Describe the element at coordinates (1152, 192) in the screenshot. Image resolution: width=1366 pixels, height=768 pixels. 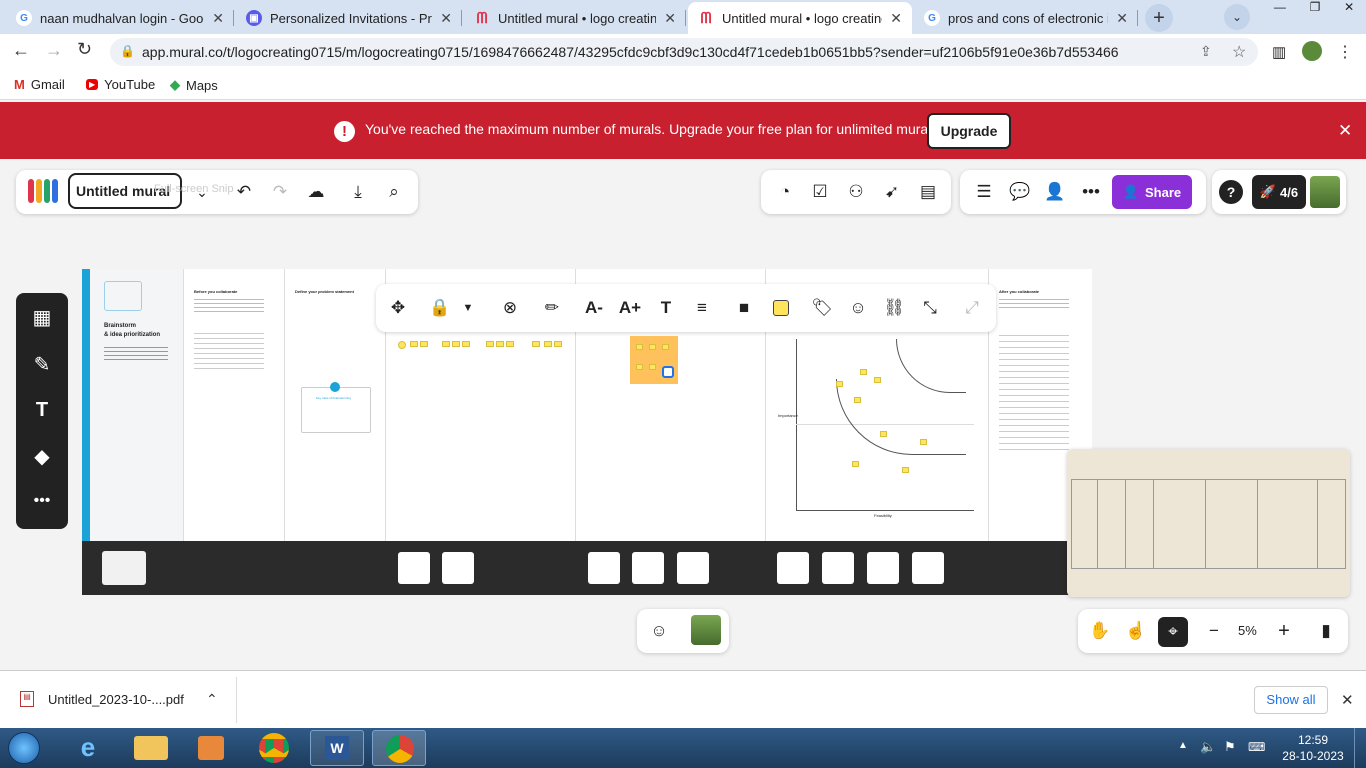
I see `share-button: 👤 Share` at that location.